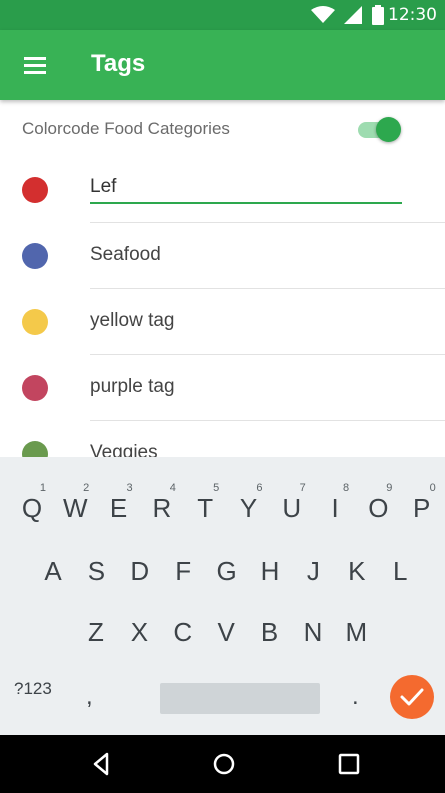  I want to click on enter-key, so click(412, 697).